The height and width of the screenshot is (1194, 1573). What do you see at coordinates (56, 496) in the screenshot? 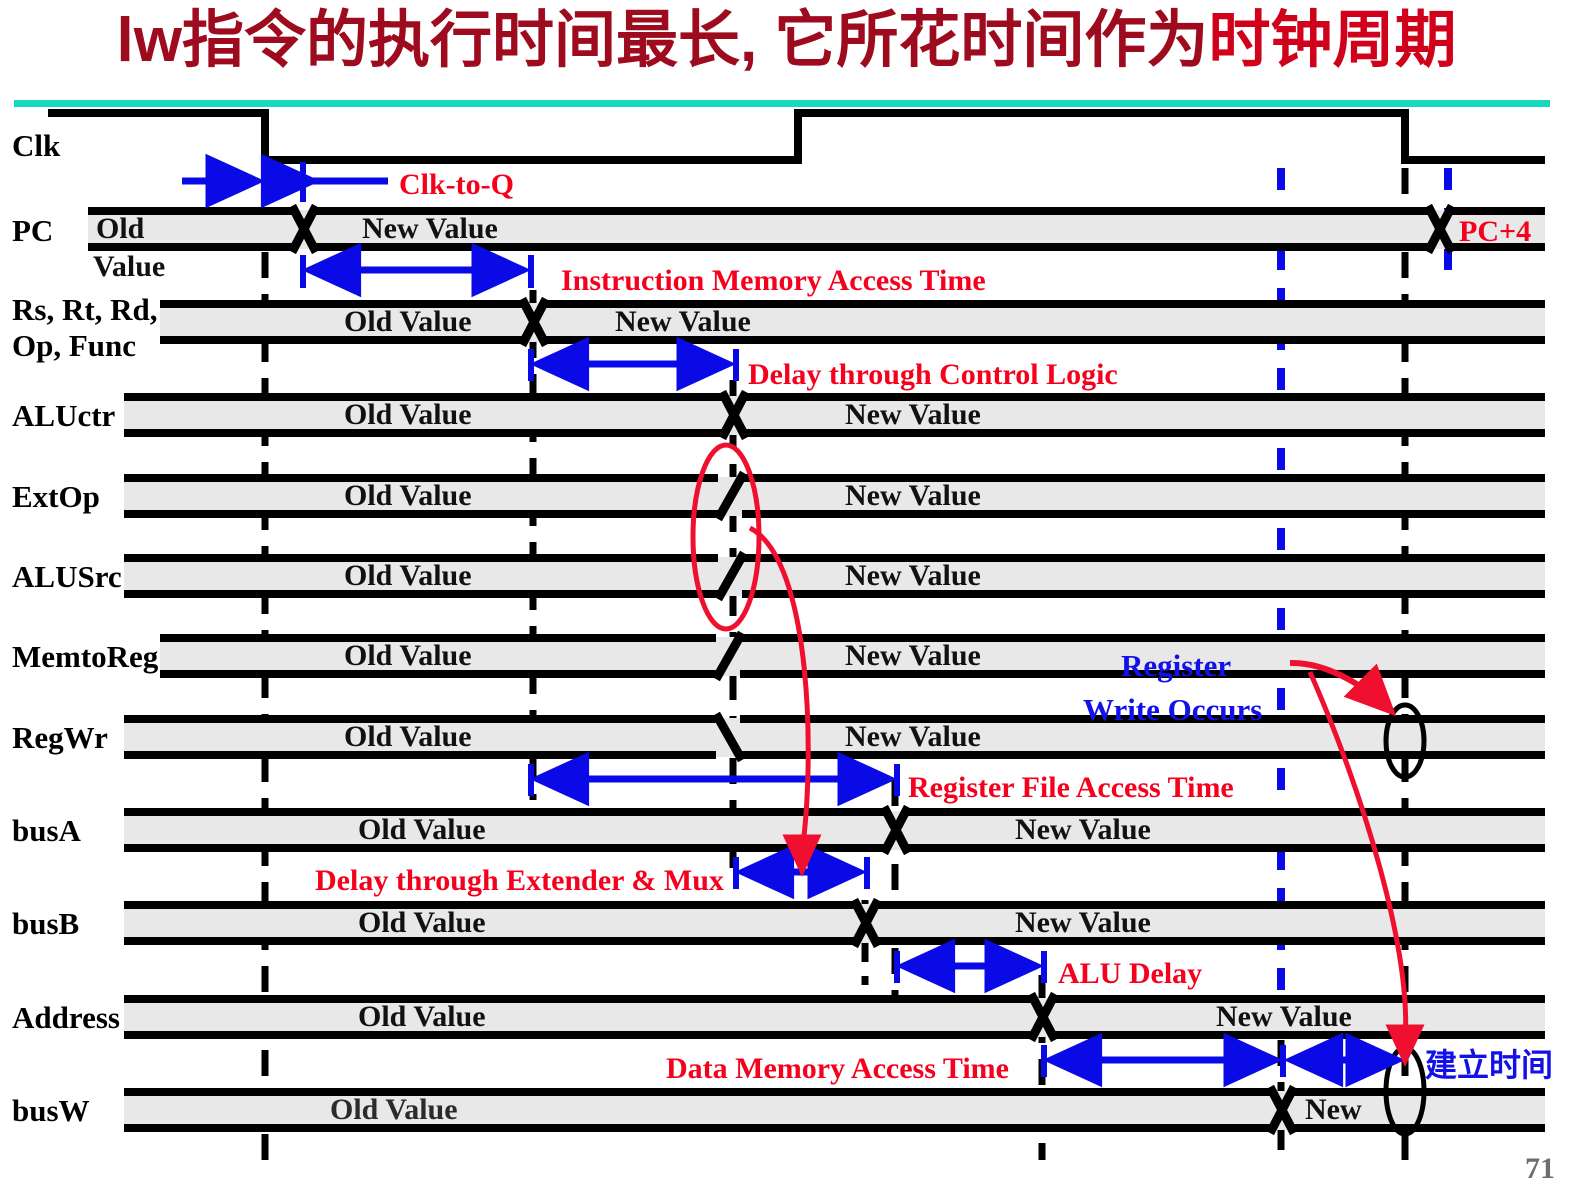
I see `signal-label-extop: ExtOp` at bounding box center [56, 496].